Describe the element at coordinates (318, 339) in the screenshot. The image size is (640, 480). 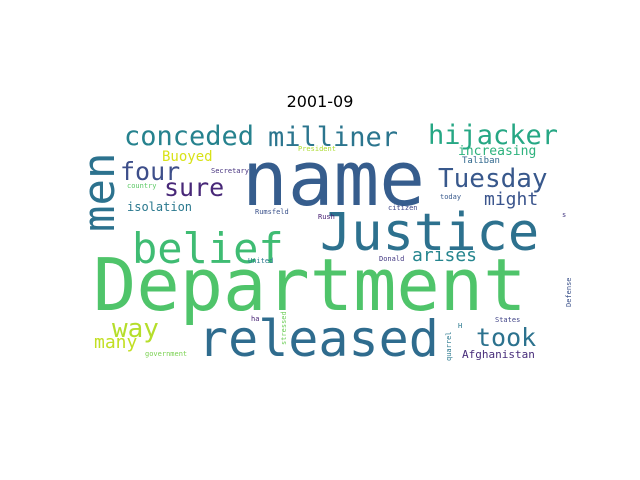
I see `word-released: released` at that location.